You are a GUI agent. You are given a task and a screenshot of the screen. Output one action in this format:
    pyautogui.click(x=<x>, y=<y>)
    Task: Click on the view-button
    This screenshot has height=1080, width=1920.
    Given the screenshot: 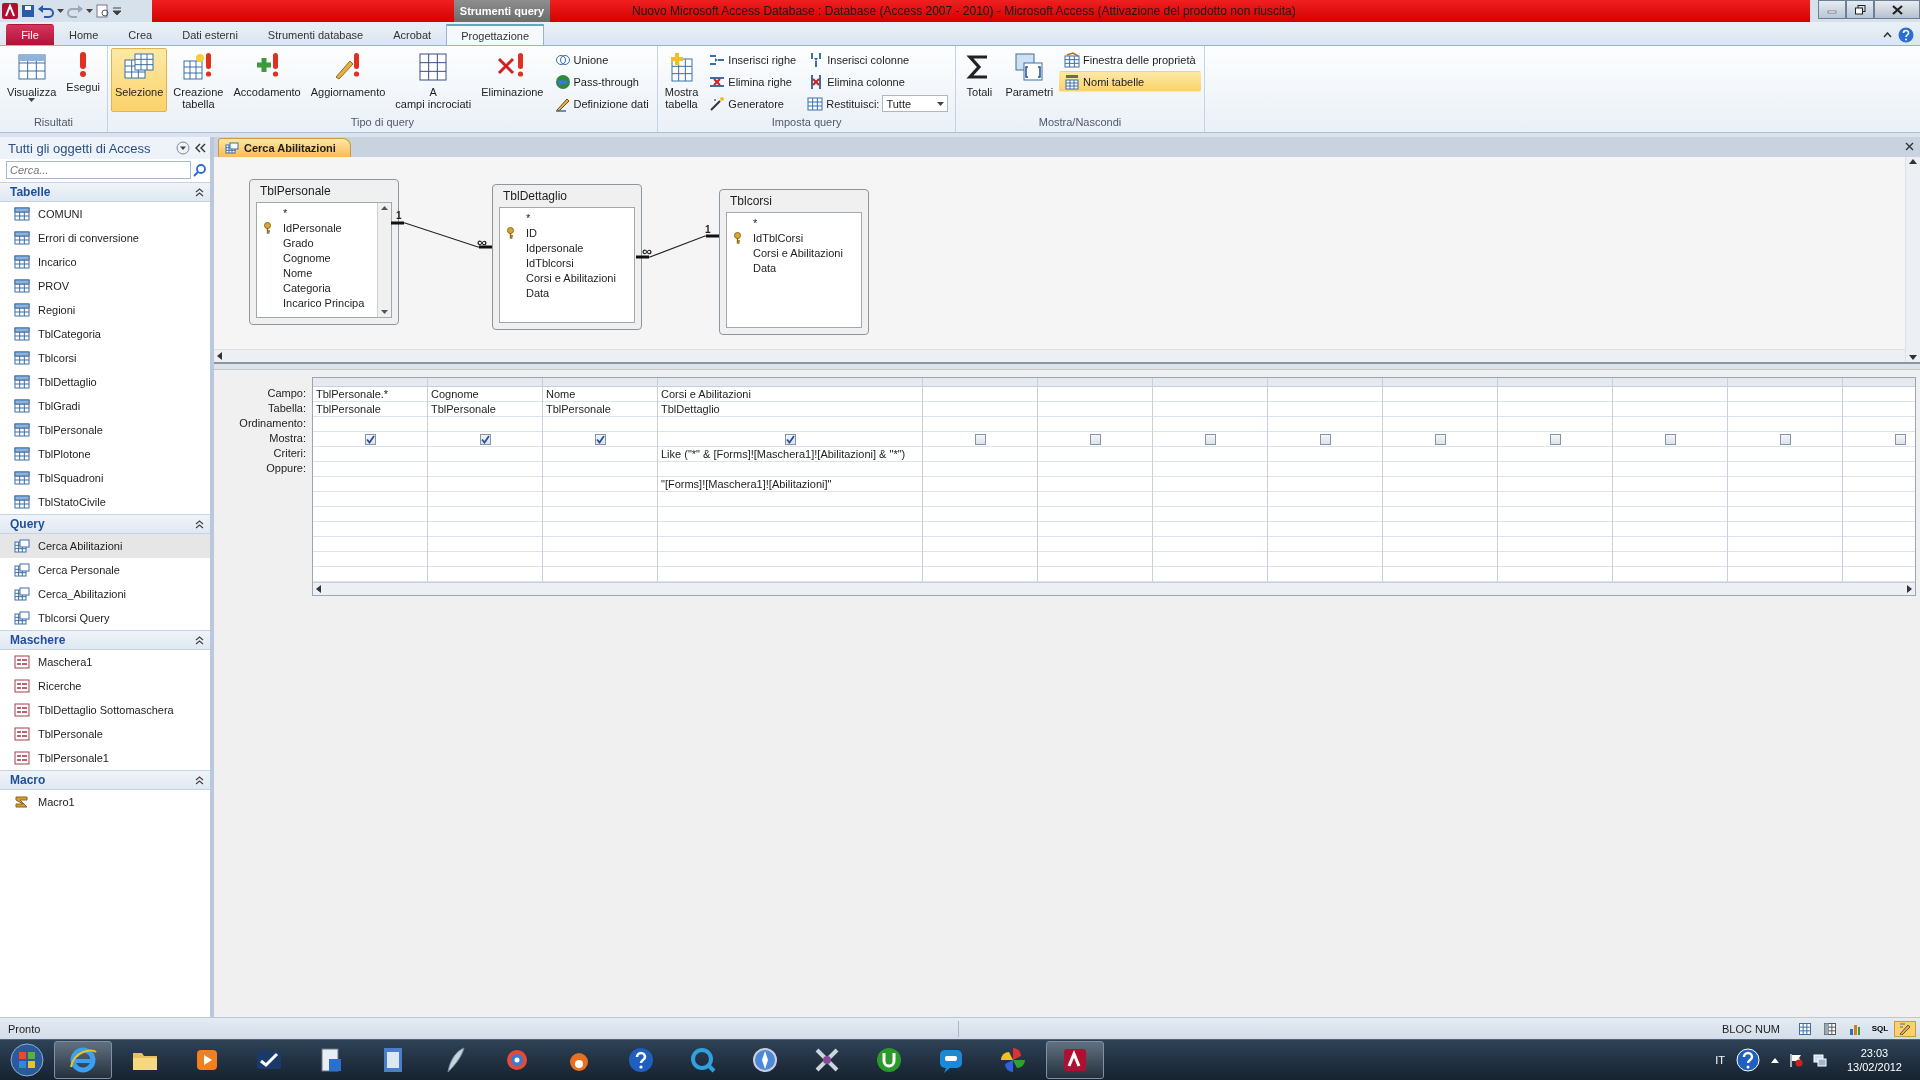 What is the action you would take?
    pyautogui.click(x=1905, y=1028)
    